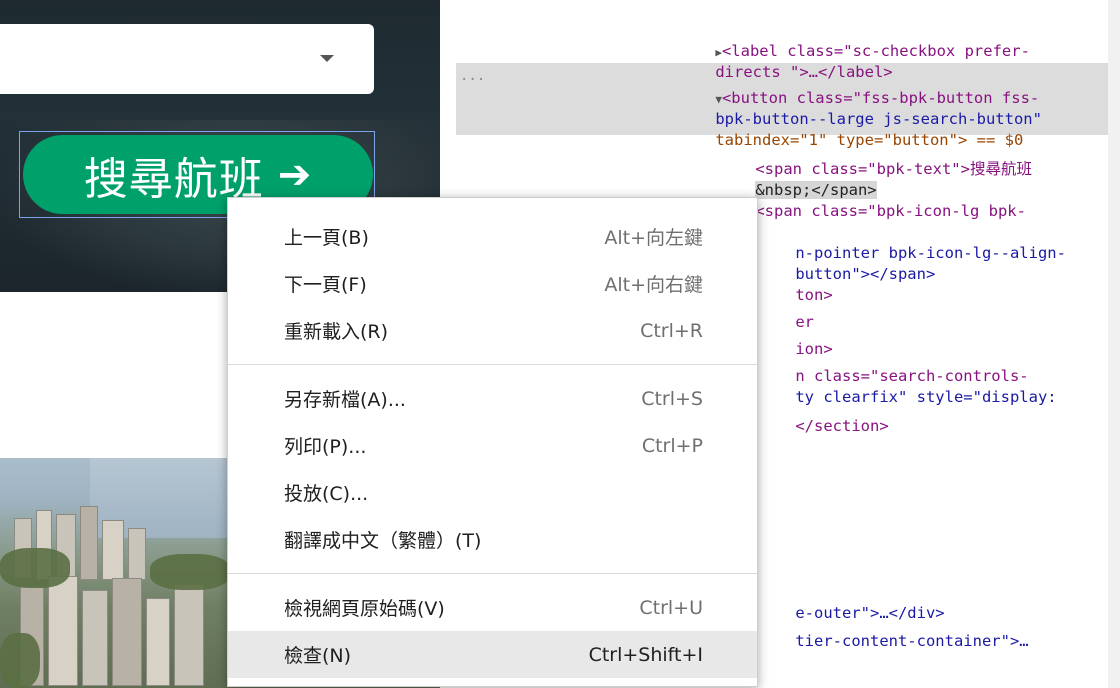 The width and height of the screenshot is (1120, 688). Describe the element at coordinates (492, 398) in the screenshot. I see `menu-item-save-as: 另存新檔(A)... Ctrl+S` at that location.